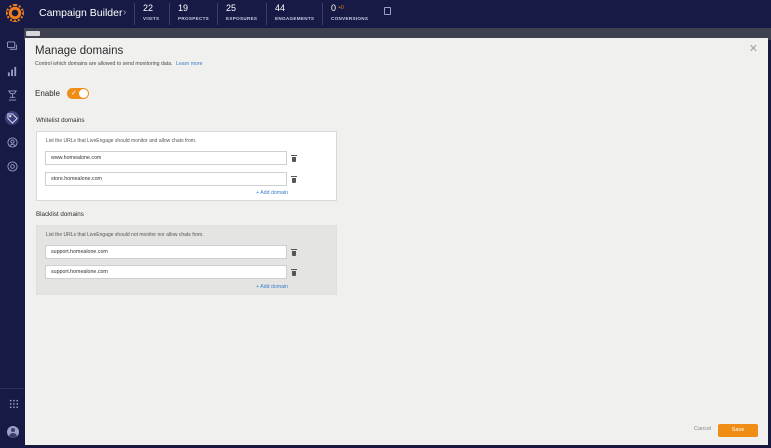 The width and height of the screenshot is (771, 448). Describe the element at coordinates (12, 388) in the screenshot. I see `sidebar-divider` at that location.